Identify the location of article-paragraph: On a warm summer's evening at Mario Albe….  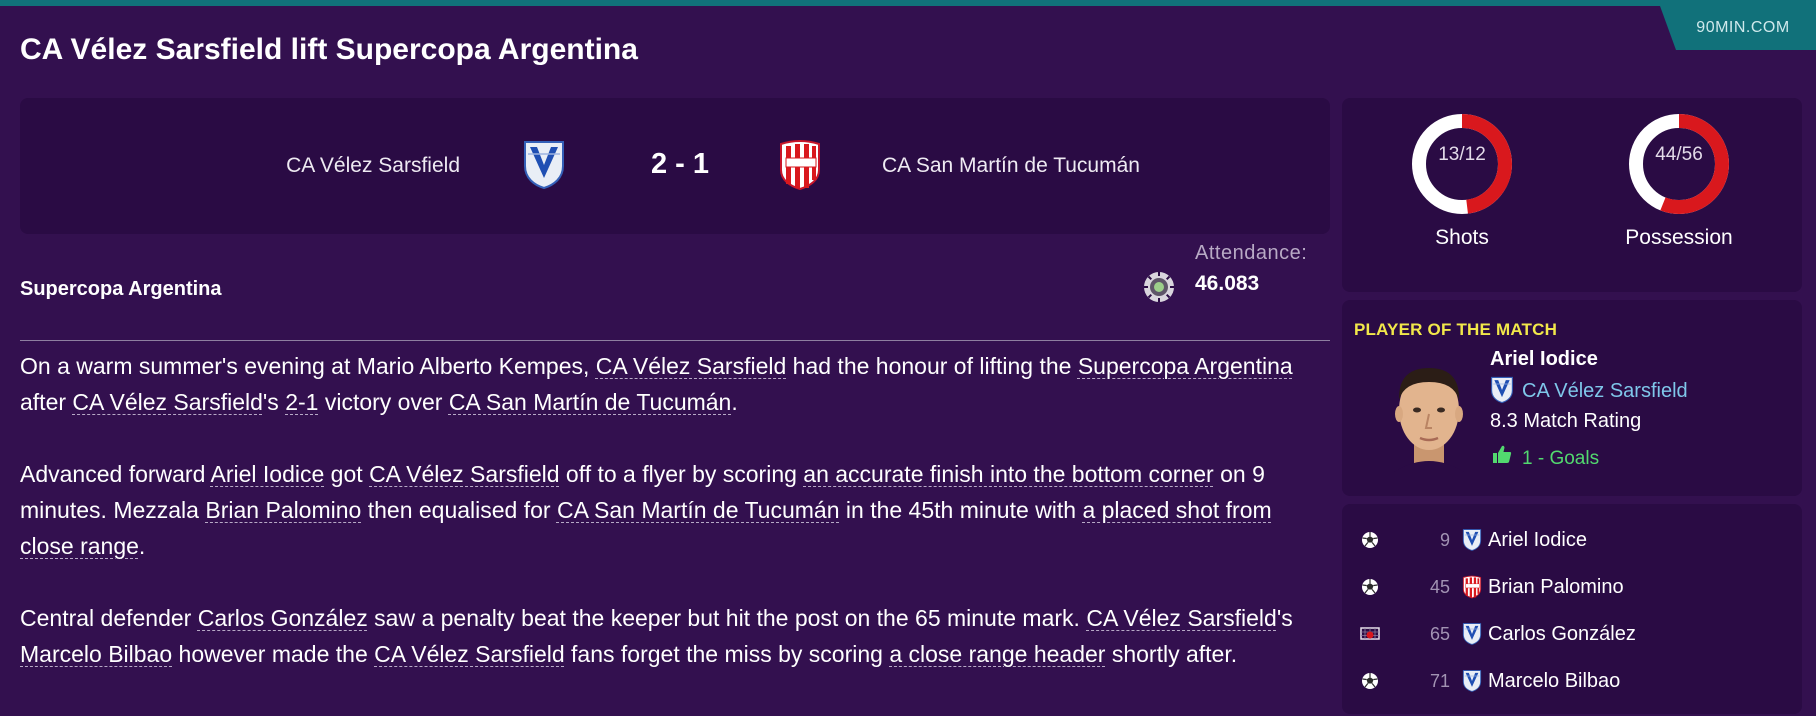
(670, 384).